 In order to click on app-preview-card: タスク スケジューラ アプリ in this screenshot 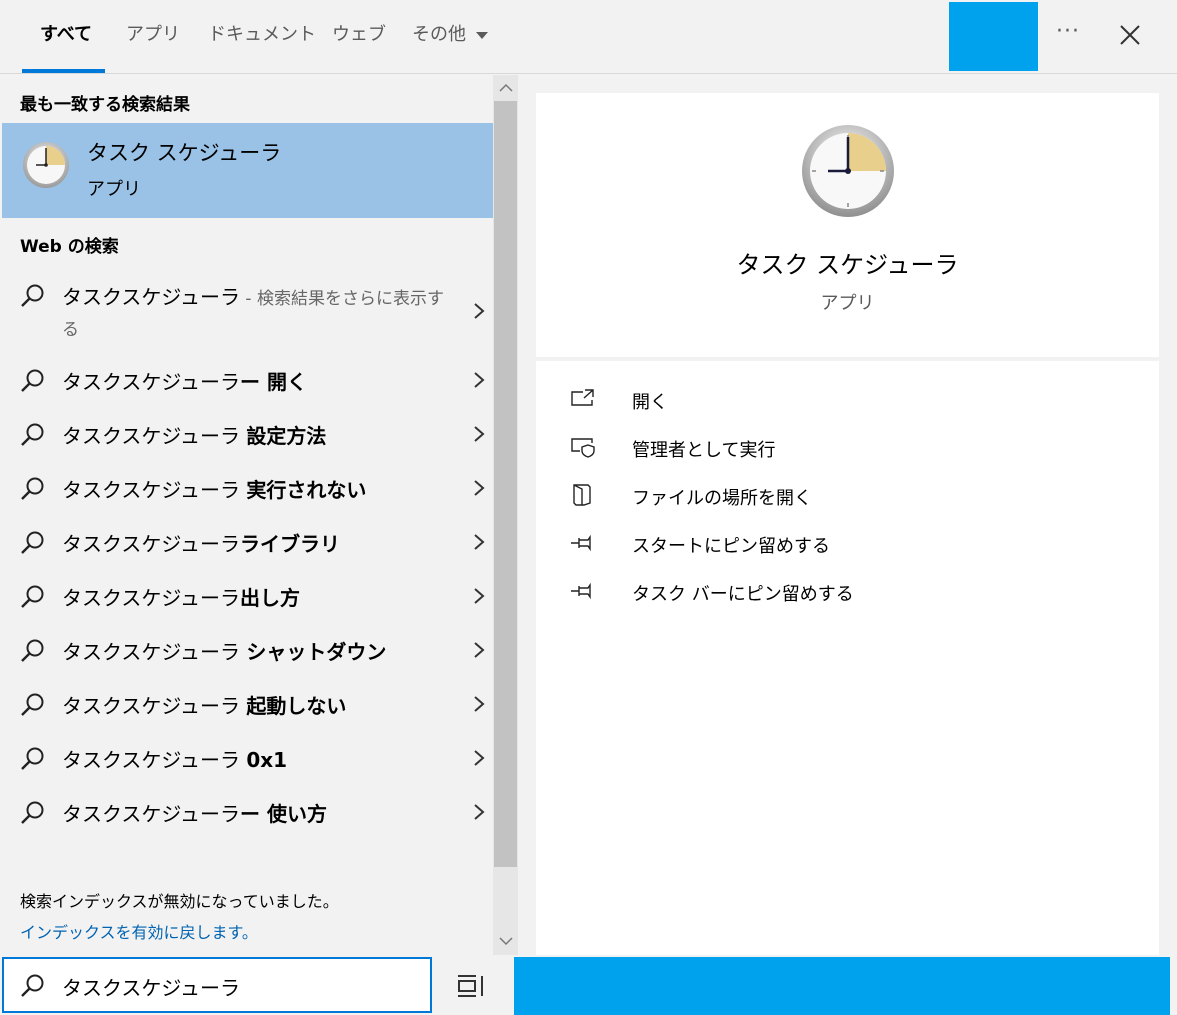, I will do `click(847, 225)`.